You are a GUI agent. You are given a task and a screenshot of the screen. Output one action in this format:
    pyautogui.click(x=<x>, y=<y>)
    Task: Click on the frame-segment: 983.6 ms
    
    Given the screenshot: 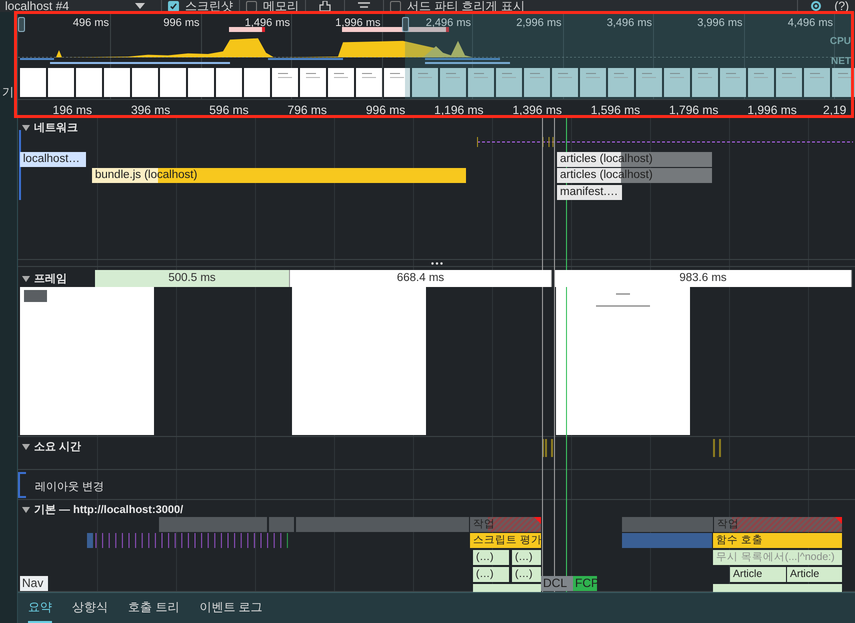 What is the action you would take?
    pyautogui.click(x=703, y=278)
    